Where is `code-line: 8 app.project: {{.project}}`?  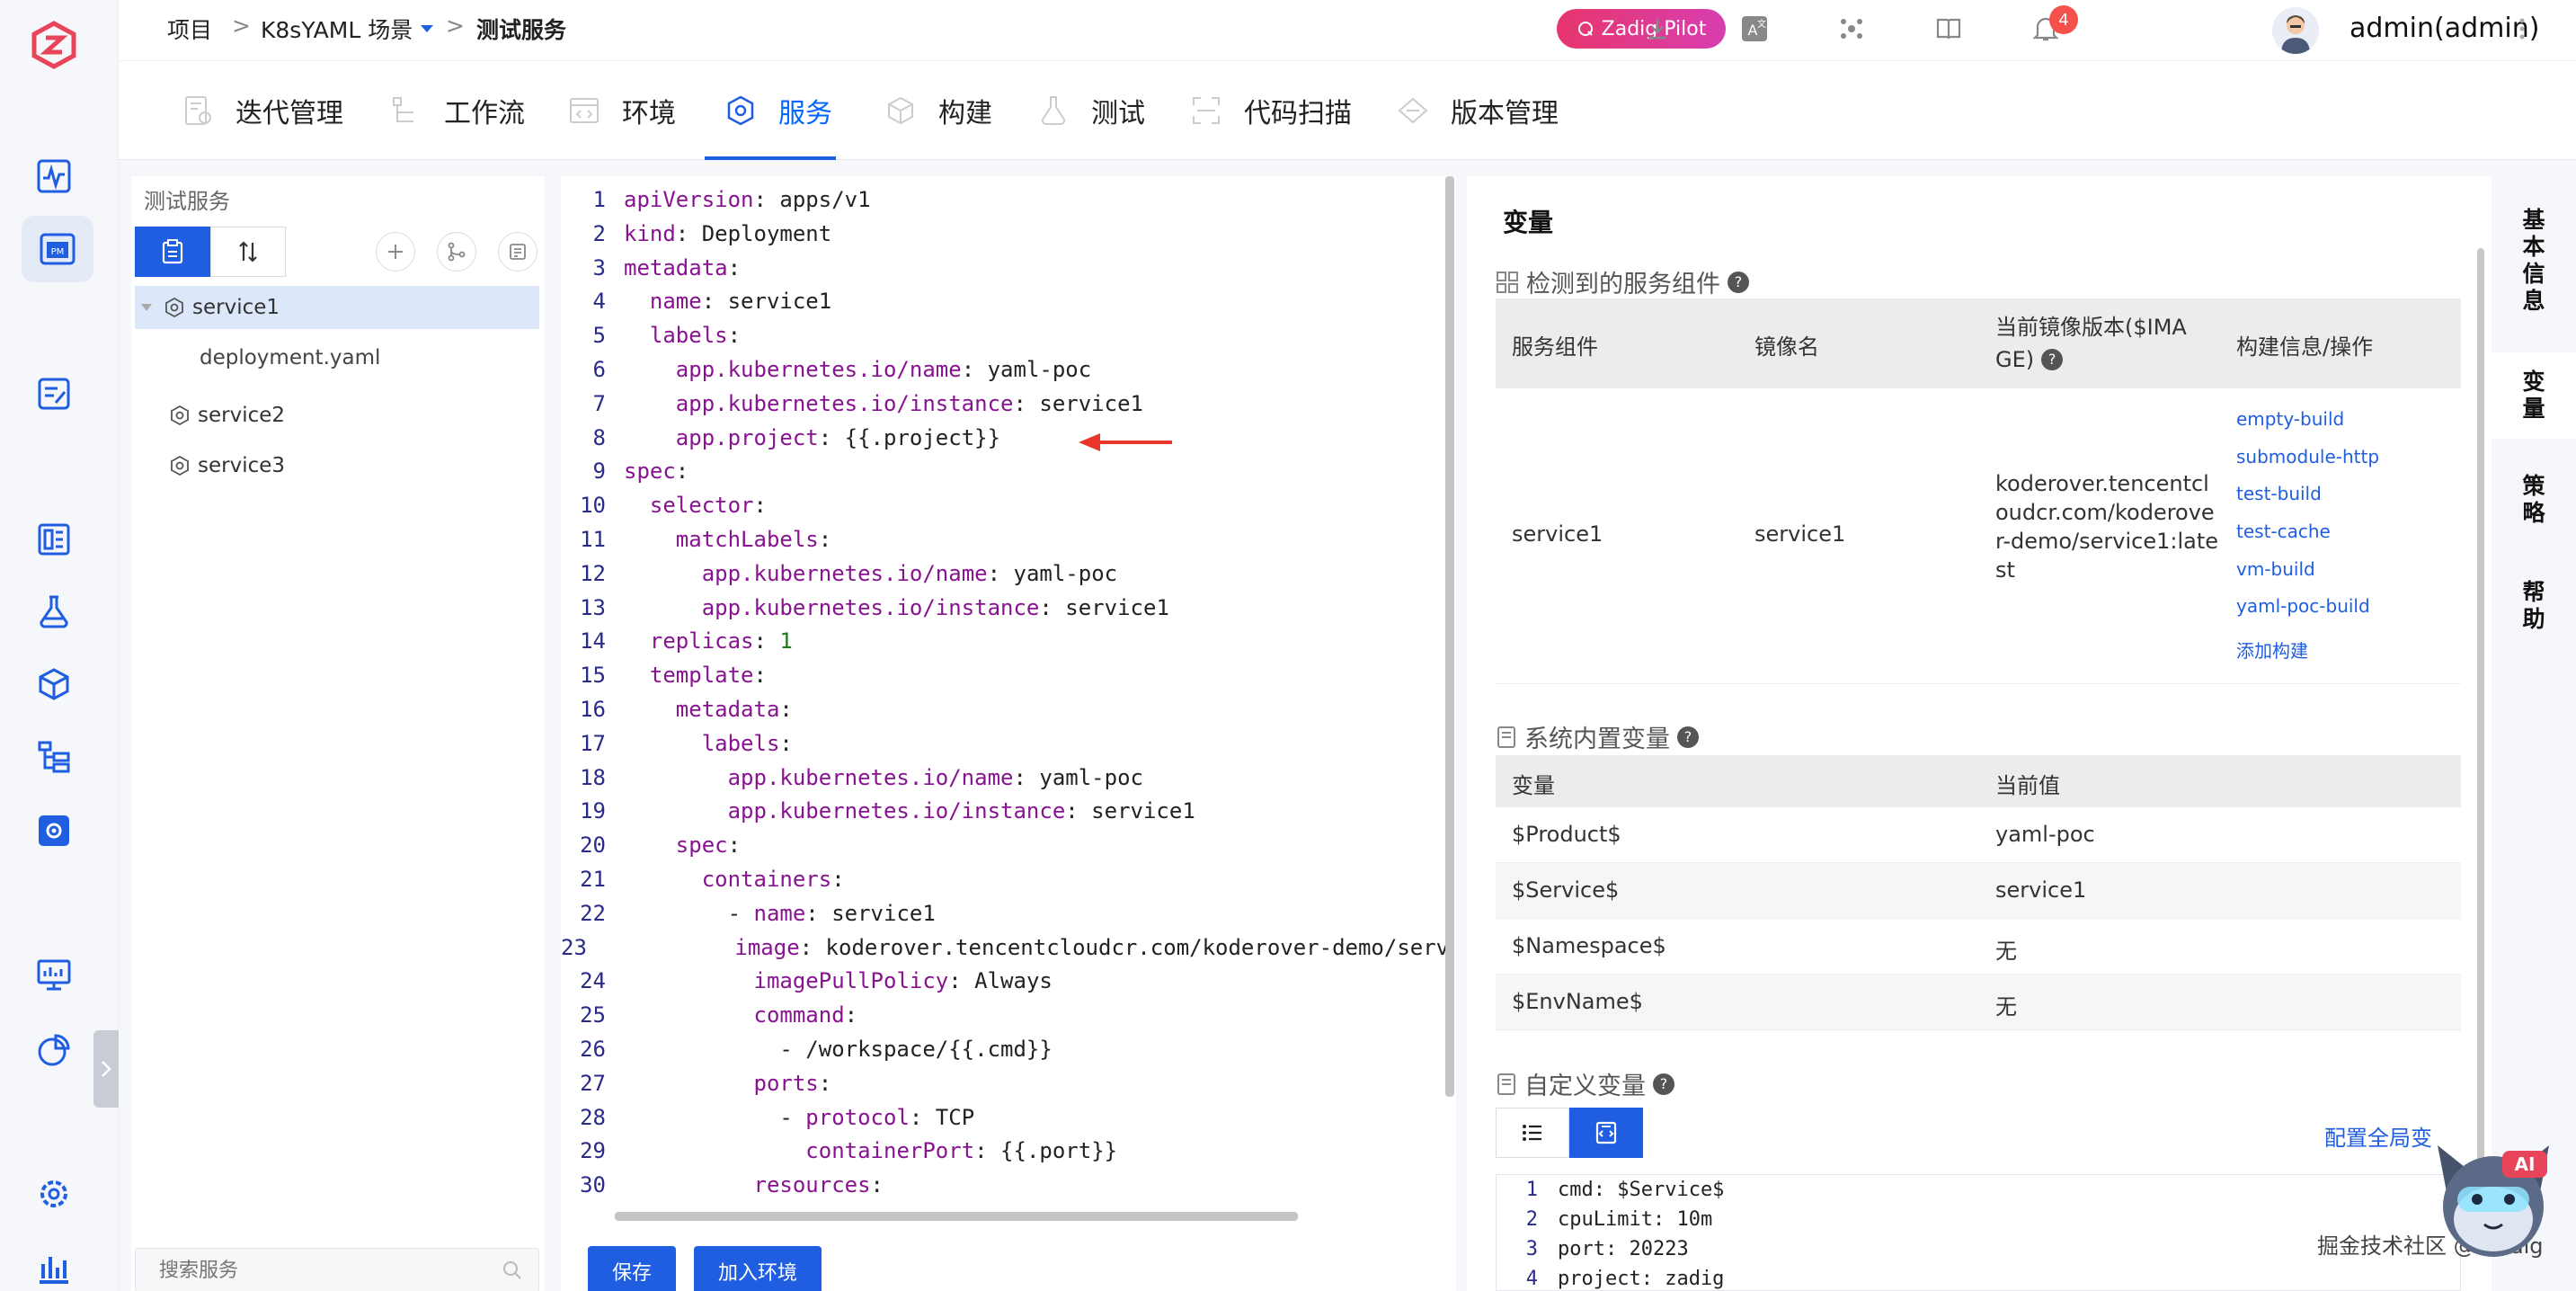 code-line: 8 app.project: {{.project}} is located at coordinates (1005, 439).